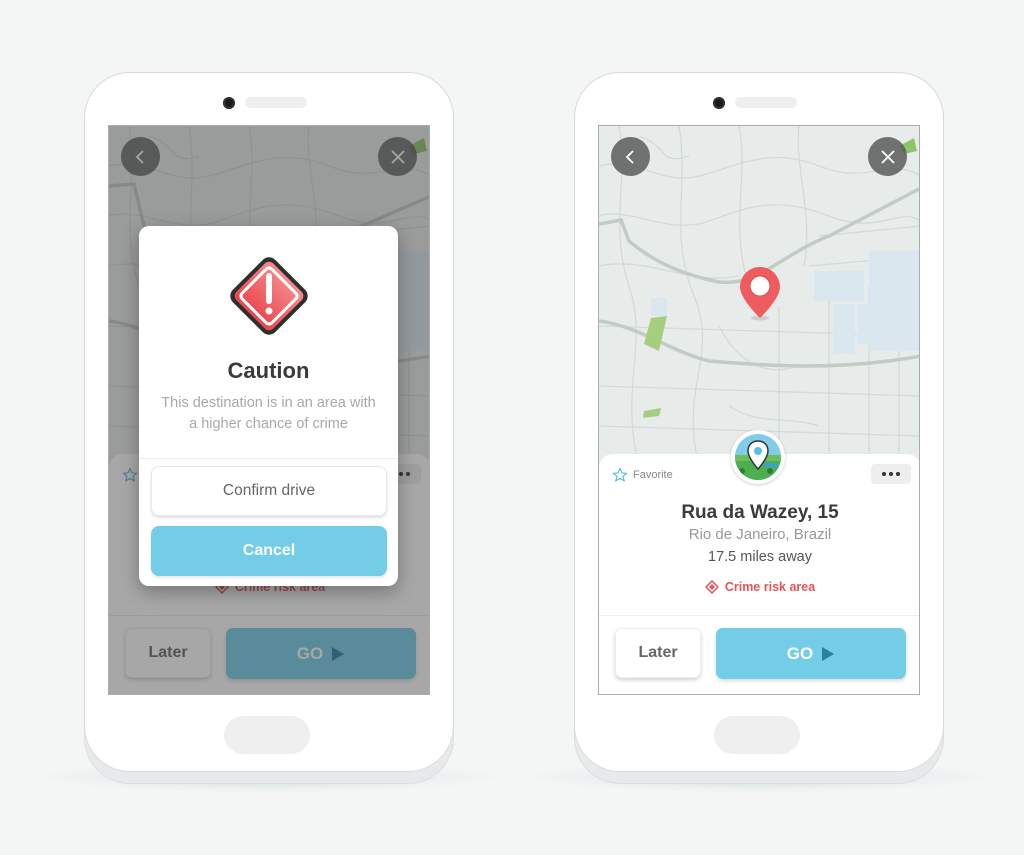  I want to click on chevron-left-icon, so click(629, 156).